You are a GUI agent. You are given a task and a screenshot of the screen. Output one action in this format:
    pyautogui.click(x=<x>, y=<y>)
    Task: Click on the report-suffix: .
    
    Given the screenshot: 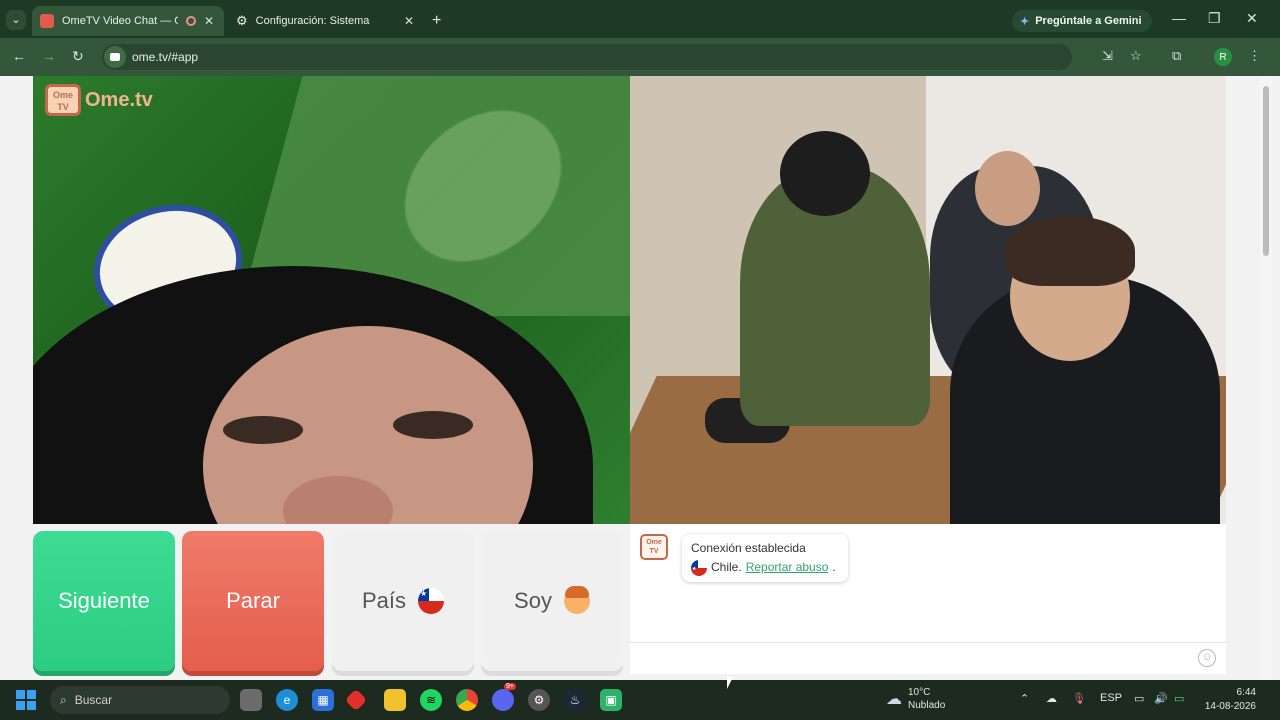 What is the action you would take?
    pyautogui.click(x=834, y=567)
    